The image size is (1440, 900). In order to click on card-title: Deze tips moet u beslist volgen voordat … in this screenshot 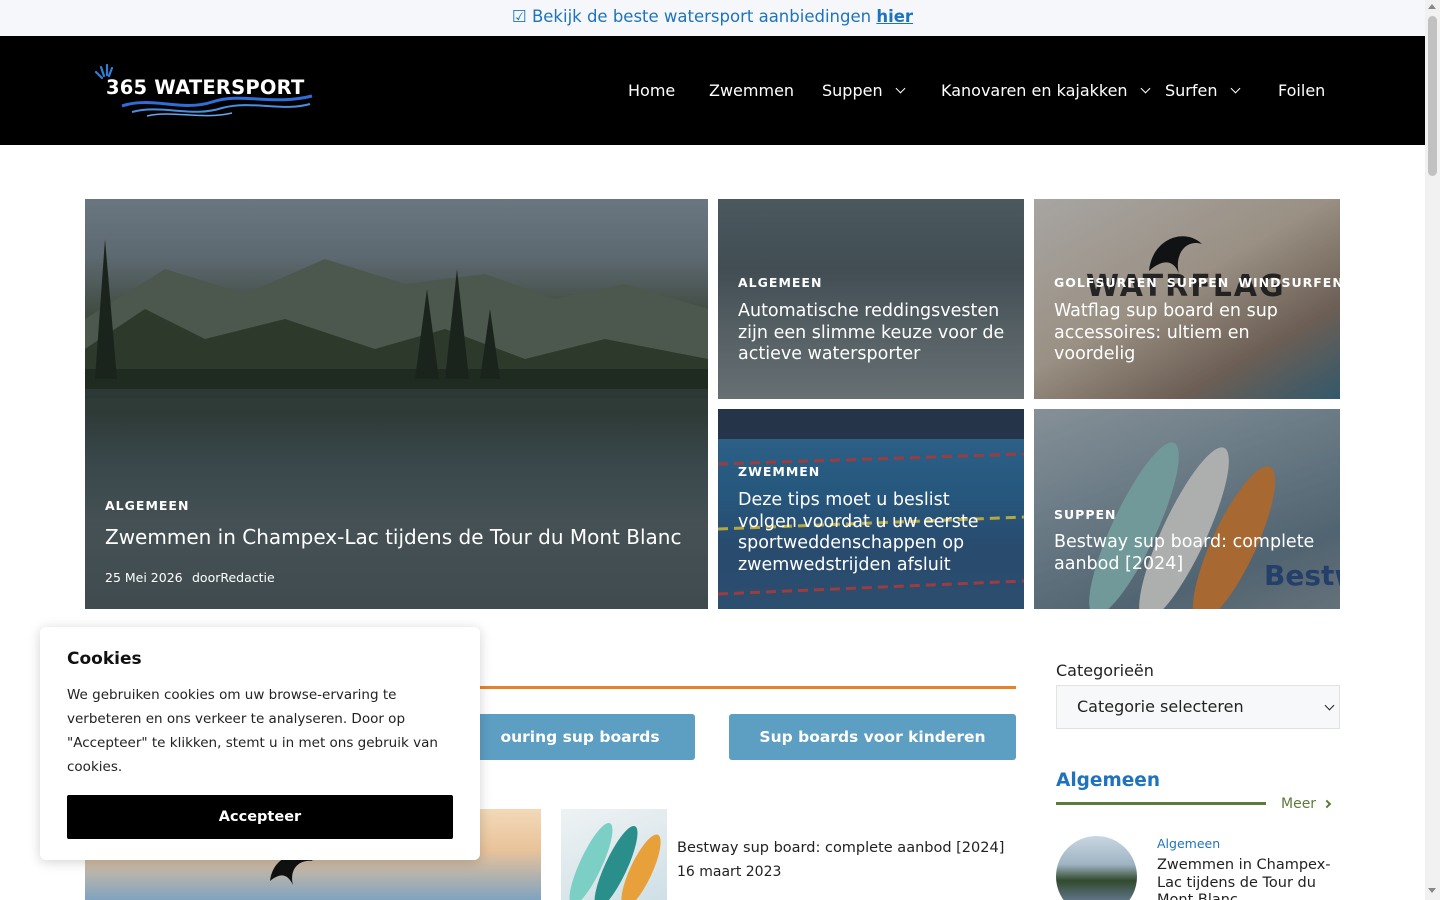, I will do `click(875, 533)`.